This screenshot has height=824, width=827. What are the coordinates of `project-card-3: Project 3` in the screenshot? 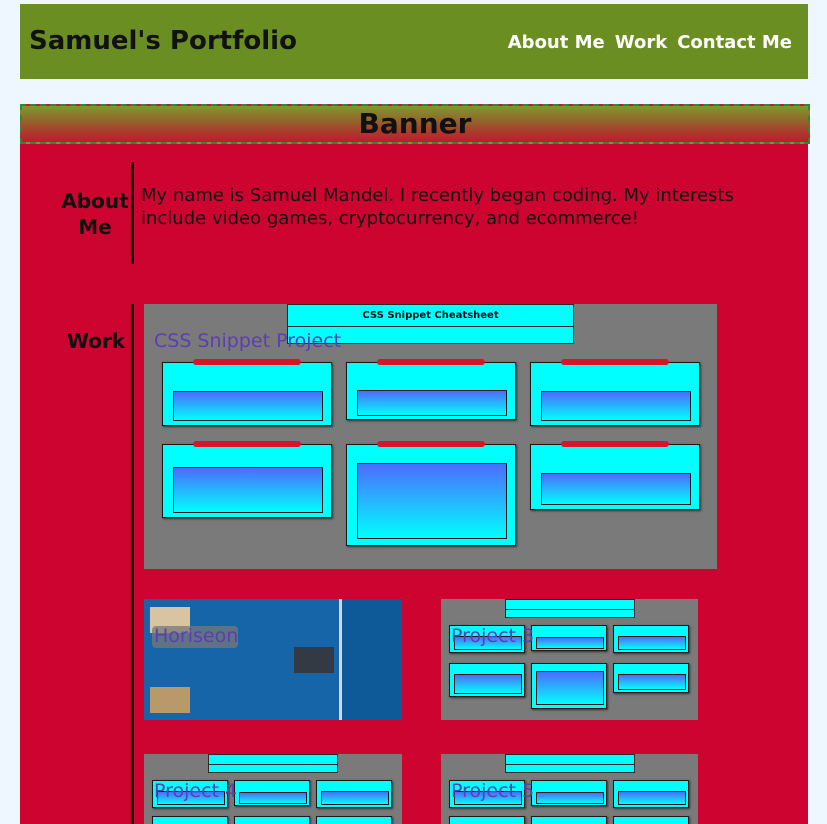 It's located at (569, 659).